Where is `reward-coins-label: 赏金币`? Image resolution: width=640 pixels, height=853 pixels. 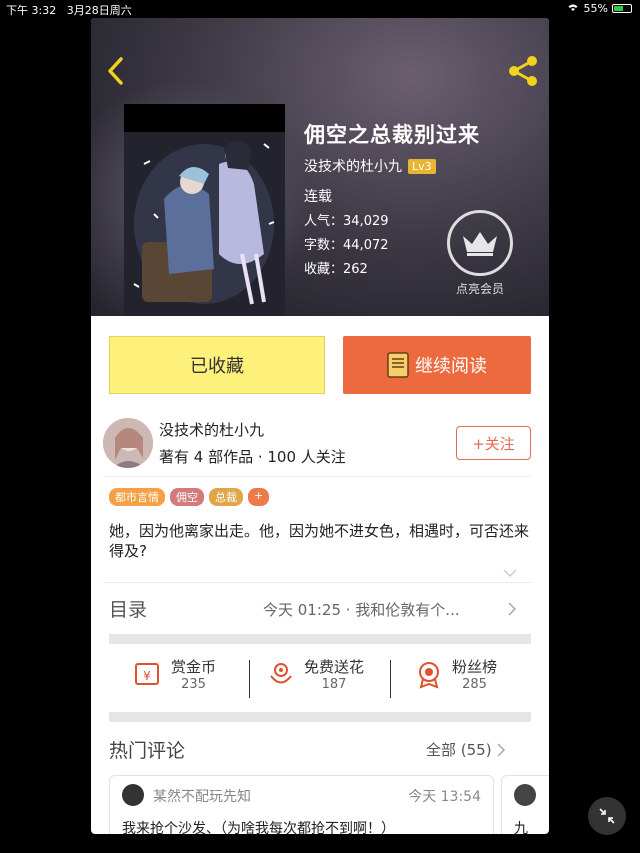
reward-coins-label: 赏金币 is located at coordinates (194, 667).